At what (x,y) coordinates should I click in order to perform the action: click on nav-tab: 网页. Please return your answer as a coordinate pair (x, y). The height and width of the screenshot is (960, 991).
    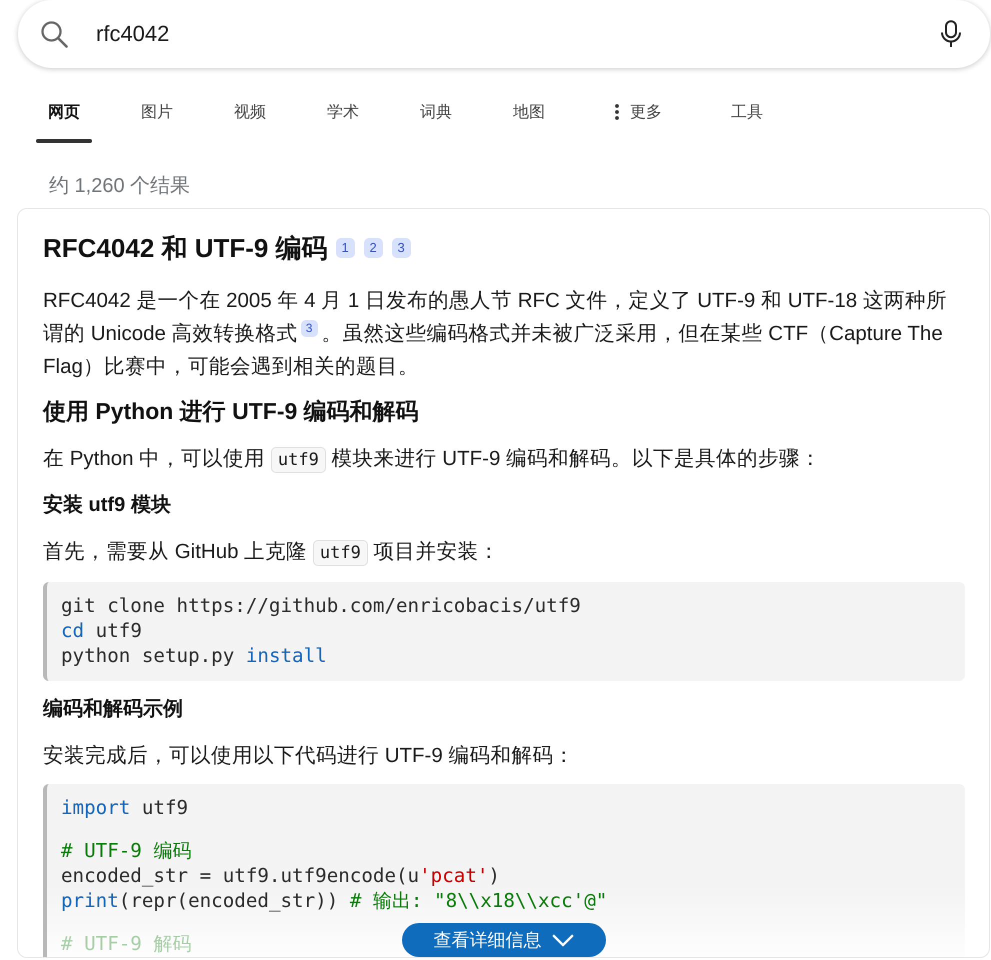
    Looking at the image, I should click on (64, 117).